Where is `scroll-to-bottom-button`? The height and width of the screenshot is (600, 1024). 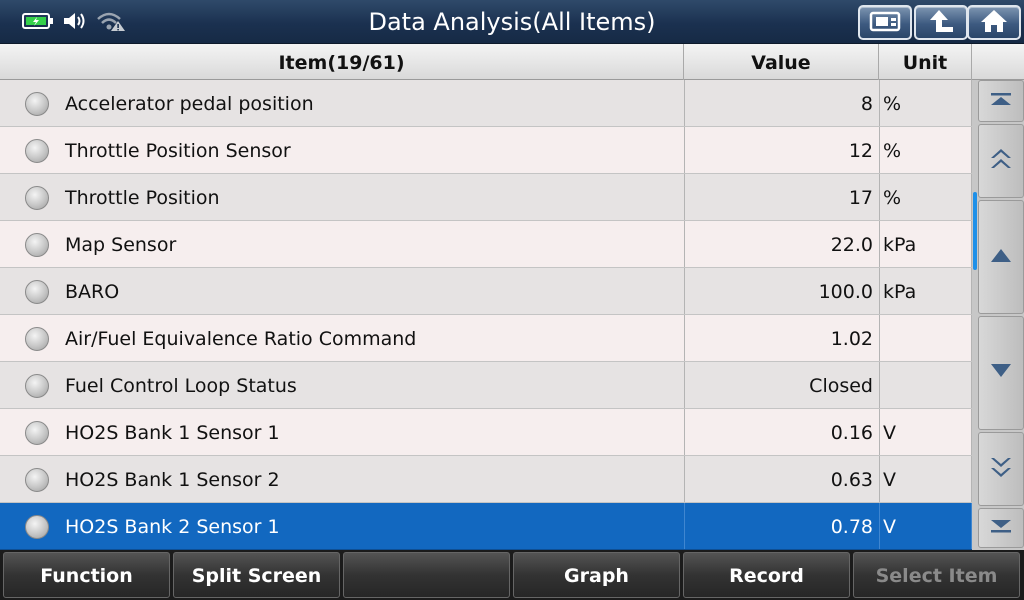 scroll-to-bottom-button is located at coordinates (1001, 528).